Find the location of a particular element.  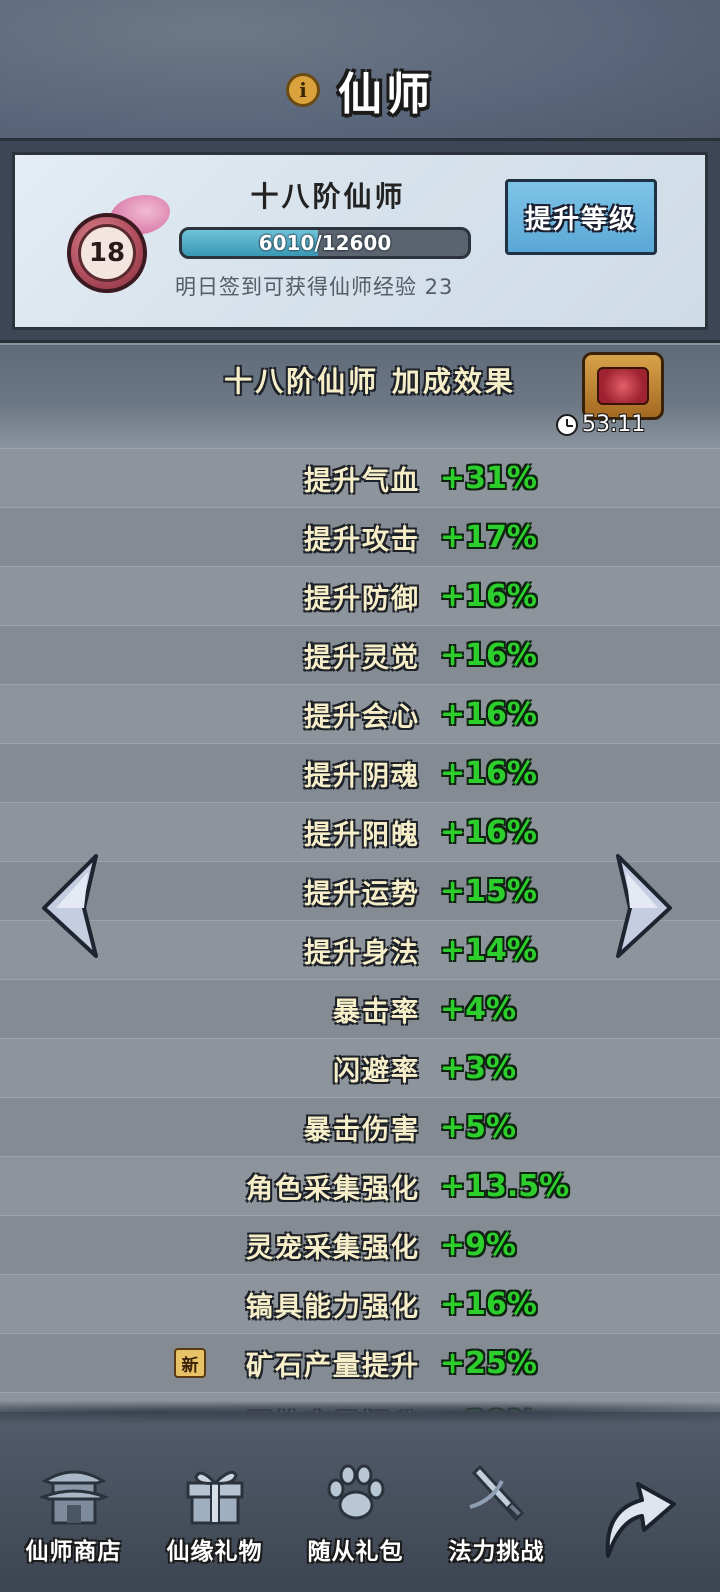

nav-item-mana-challenge: 法力挑战 is located at coordinates (496, 1520).